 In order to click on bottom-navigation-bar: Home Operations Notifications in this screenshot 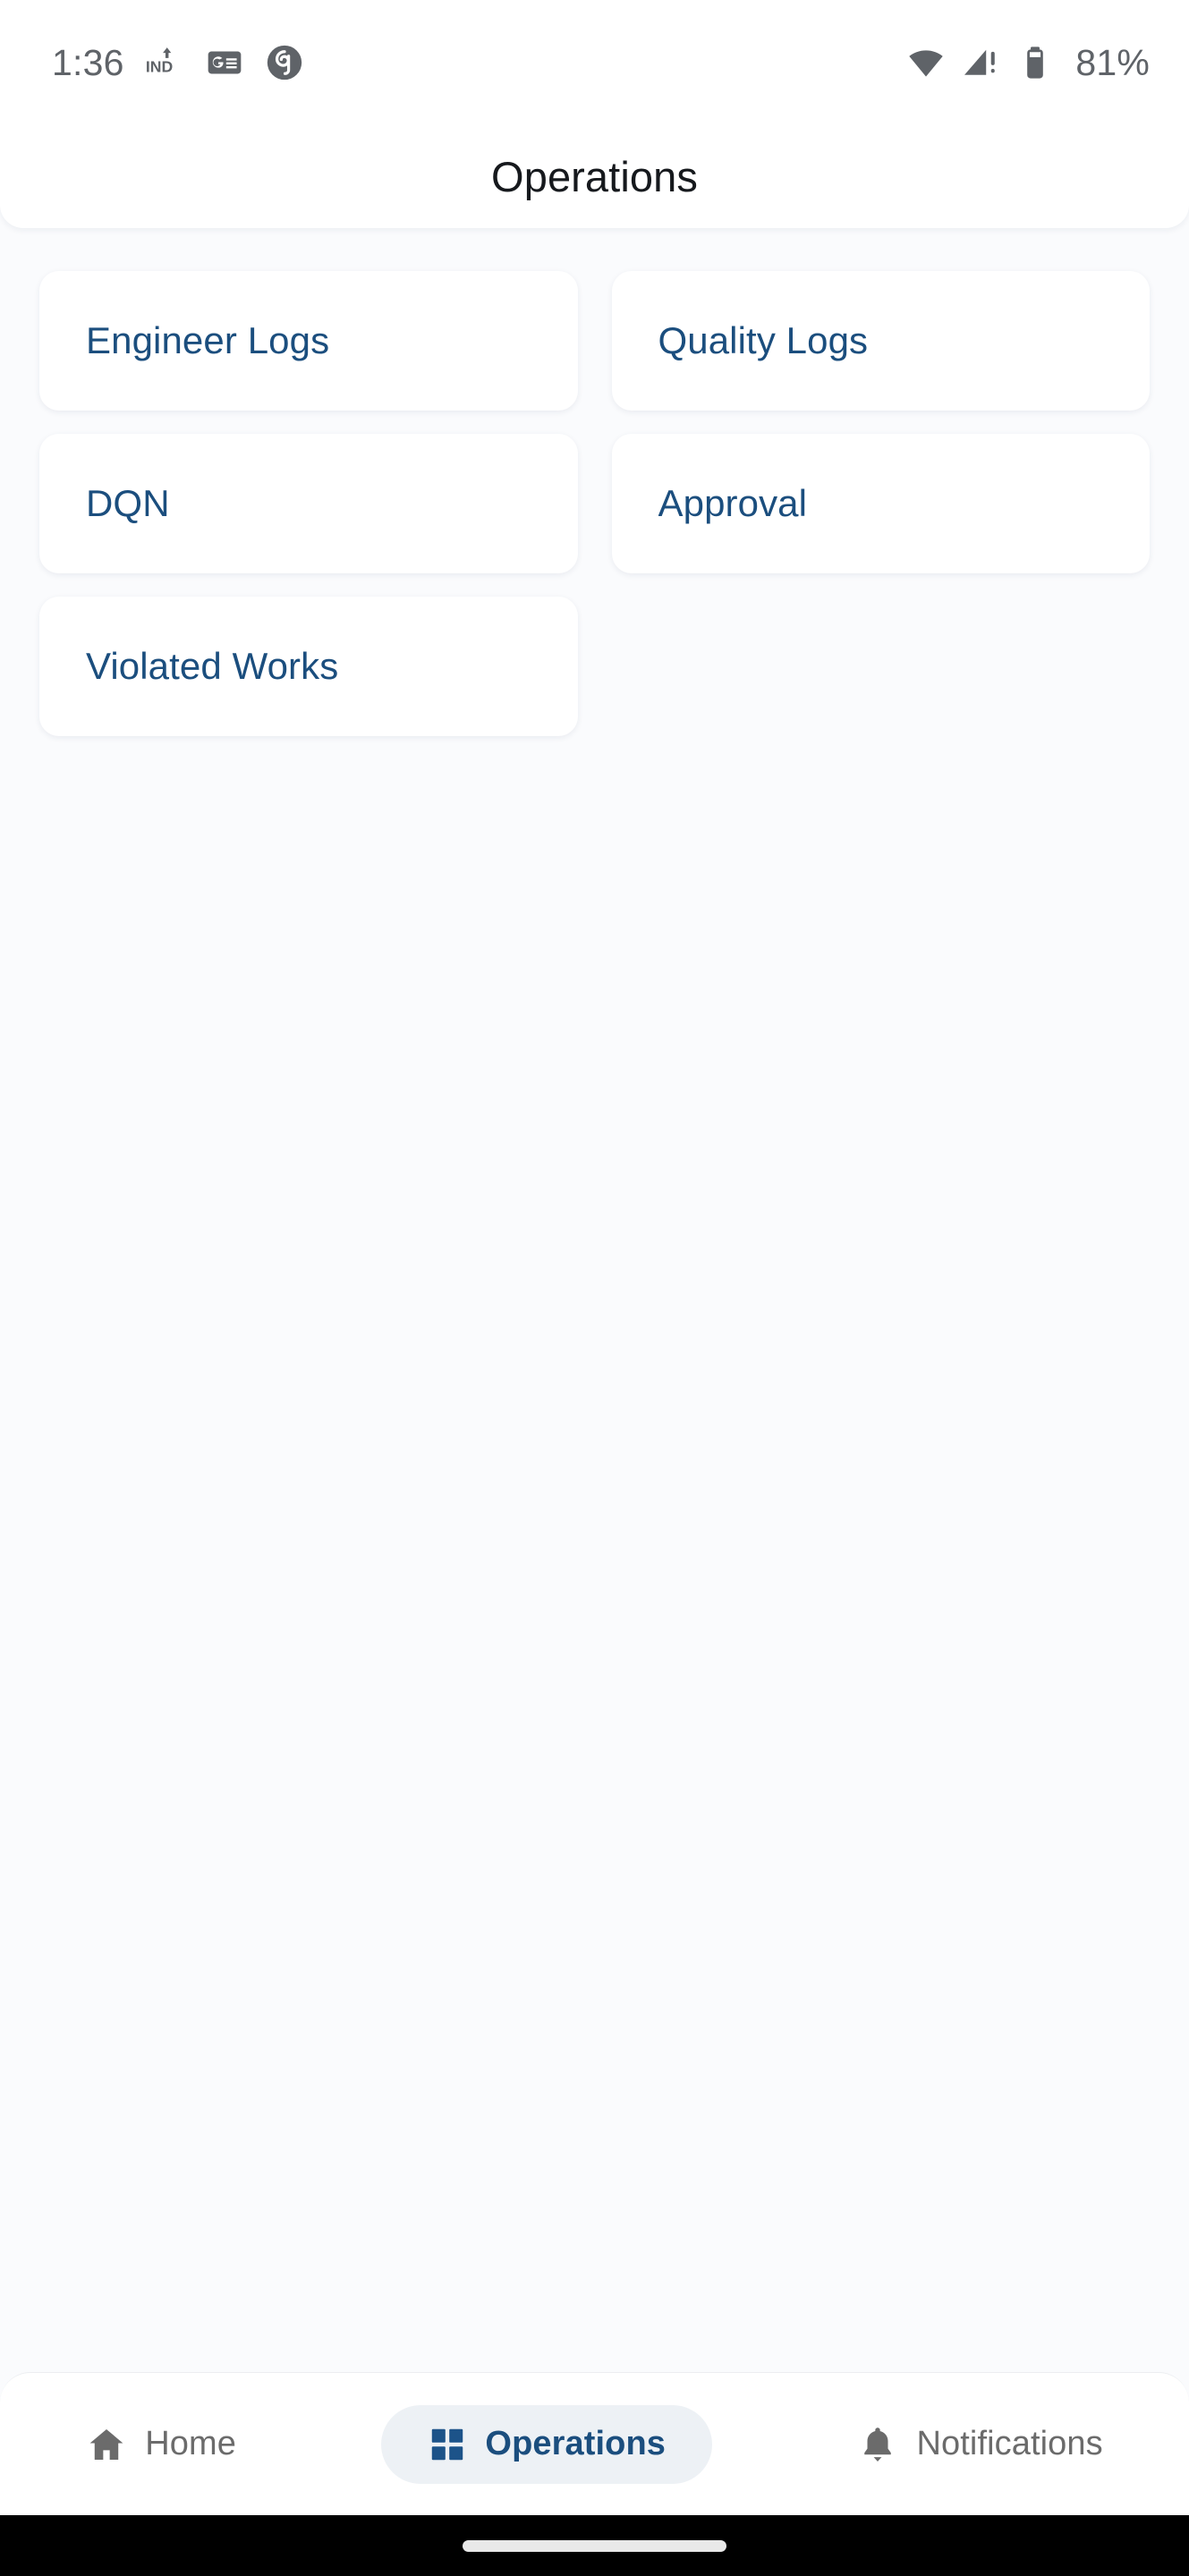, I will do `click(594, 2443)`.